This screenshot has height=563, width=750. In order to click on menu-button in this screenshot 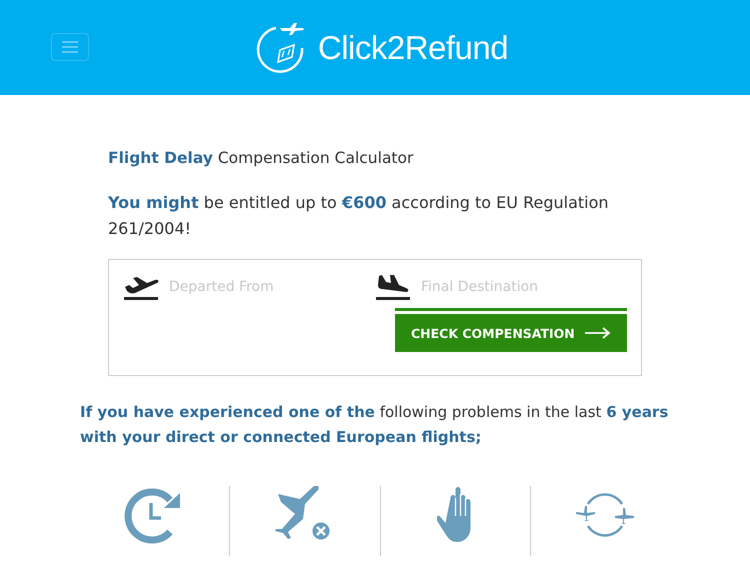, I will do `click(70, 47)`.